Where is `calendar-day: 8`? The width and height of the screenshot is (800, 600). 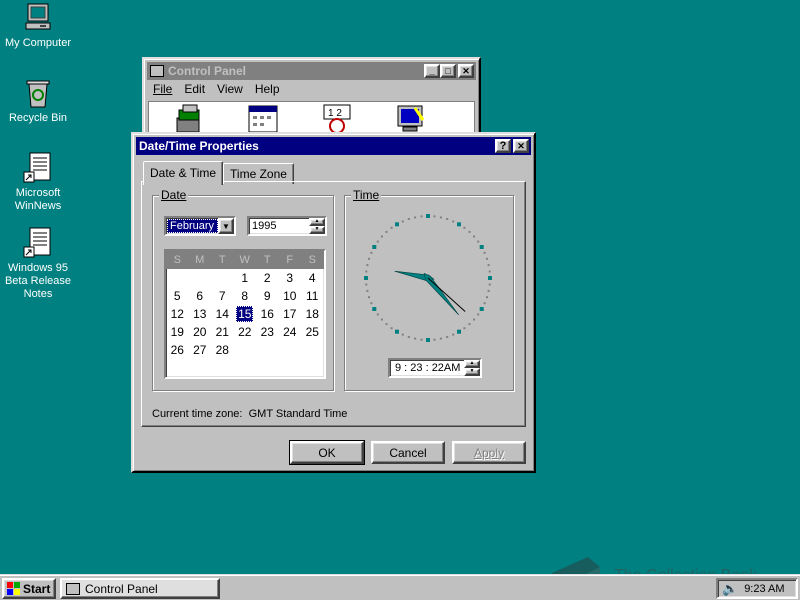 calendar-day: 8 is located at coordinates (245, 296).